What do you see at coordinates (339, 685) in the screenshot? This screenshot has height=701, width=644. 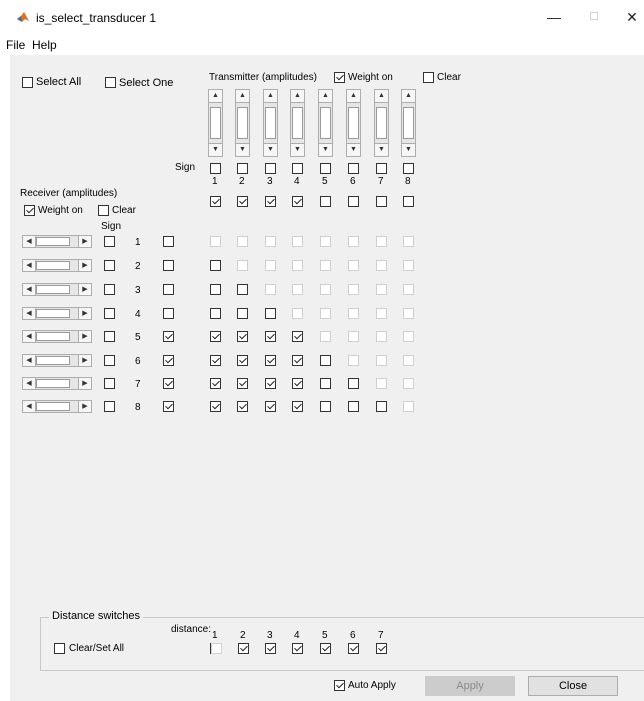 I see `auto-apply-checkbox` at bounding box center [339, 685].